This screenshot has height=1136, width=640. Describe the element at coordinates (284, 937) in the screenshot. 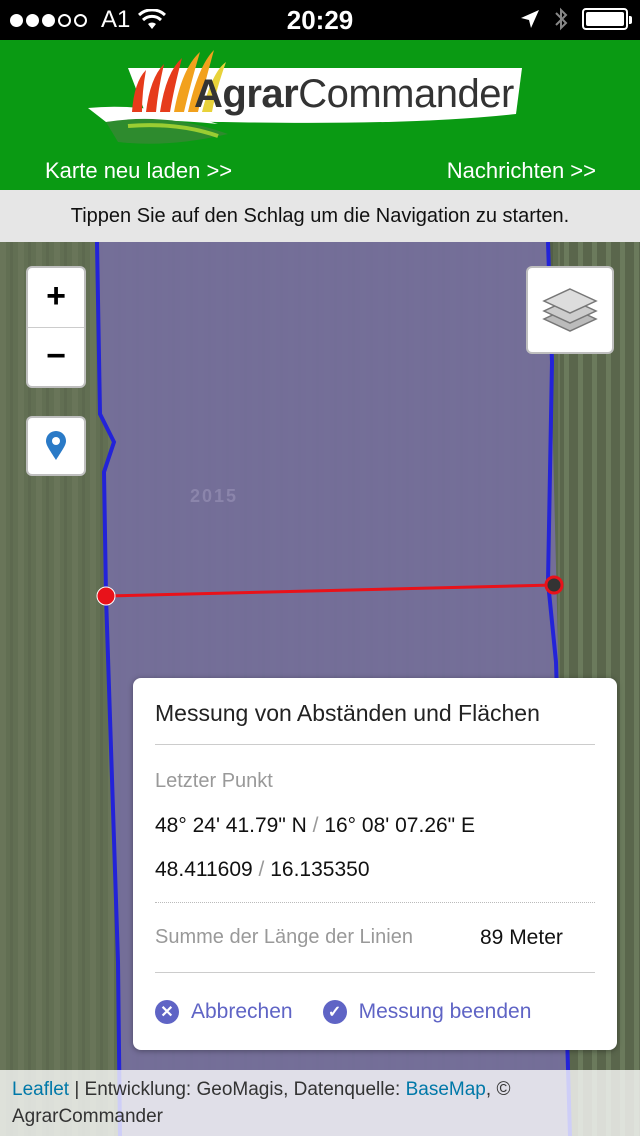

I see `line-length-sum-label: Summe der Länge der Linien` at that location.